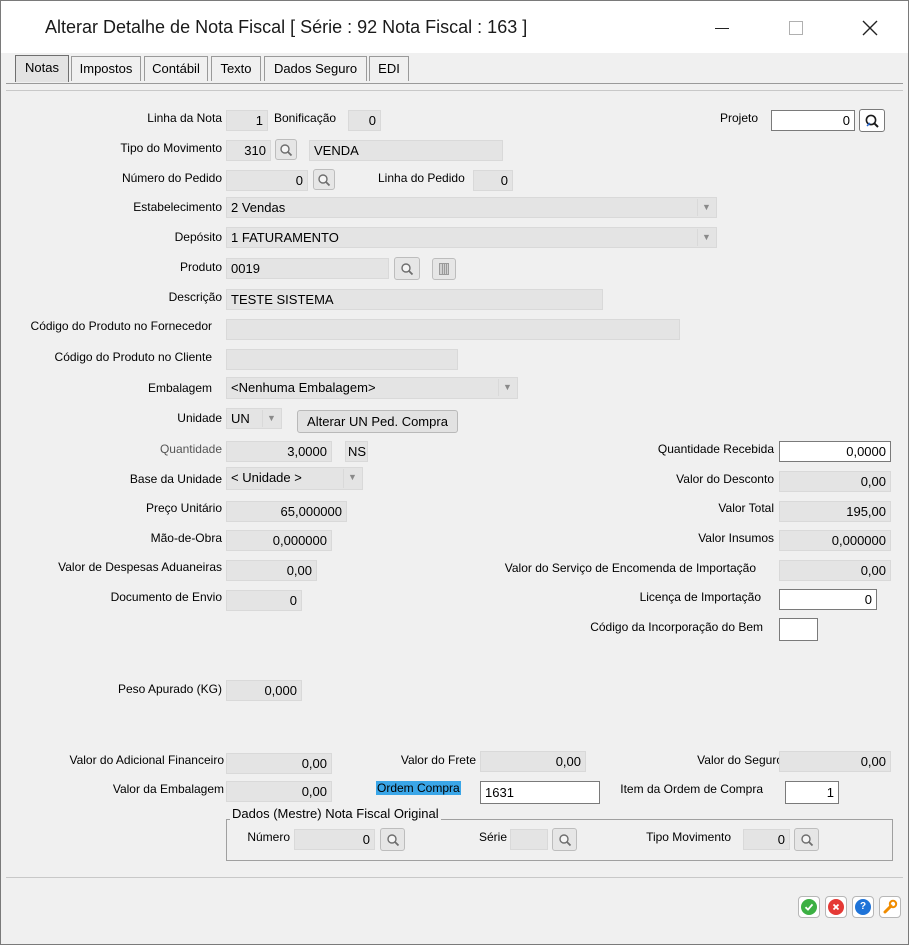 The height and width of the screenshot is (945, 909). Describe the element at coordinates (492, 837) in the screenshot. I see `label-nf-serie: Série` at that location.